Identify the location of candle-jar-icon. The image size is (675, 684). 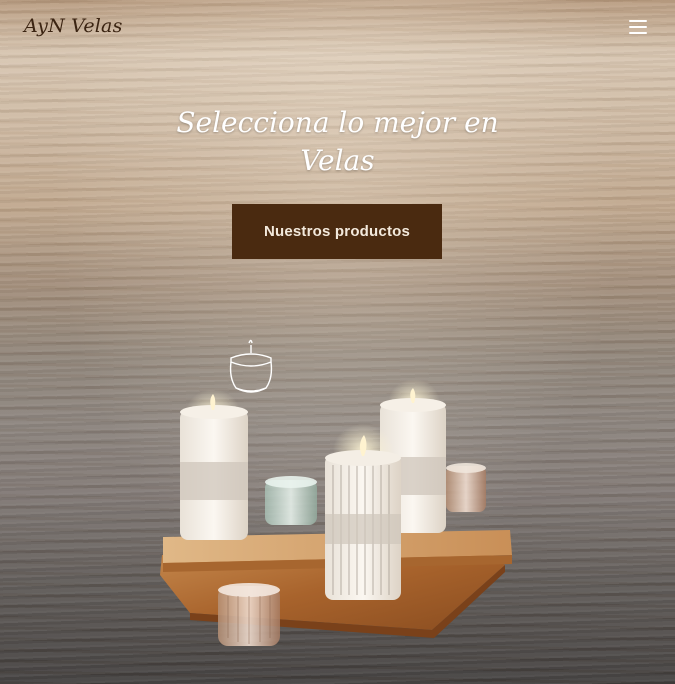
(251, 366).